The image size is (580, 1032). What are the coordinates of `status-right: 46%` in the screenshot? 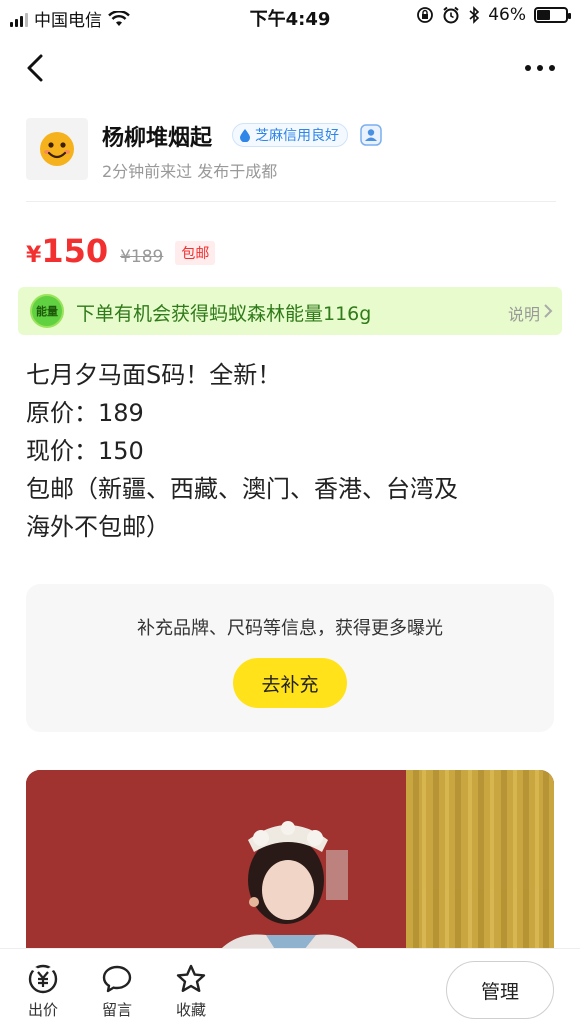 It's located at (493, 15).